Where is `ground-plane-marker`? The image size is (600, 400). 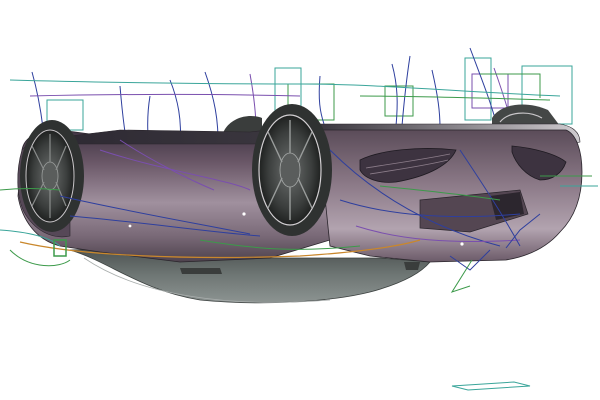
ground-plane-marker is located at coordinates (491, 386).